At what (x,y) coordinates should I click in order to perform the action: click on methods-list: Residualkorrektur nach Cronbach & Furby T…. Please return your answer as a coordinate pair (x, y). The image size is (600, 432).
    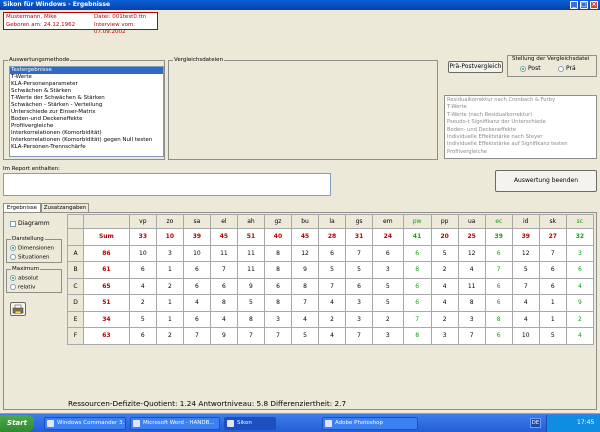
    Looking at the image, I should click on (520, 127).